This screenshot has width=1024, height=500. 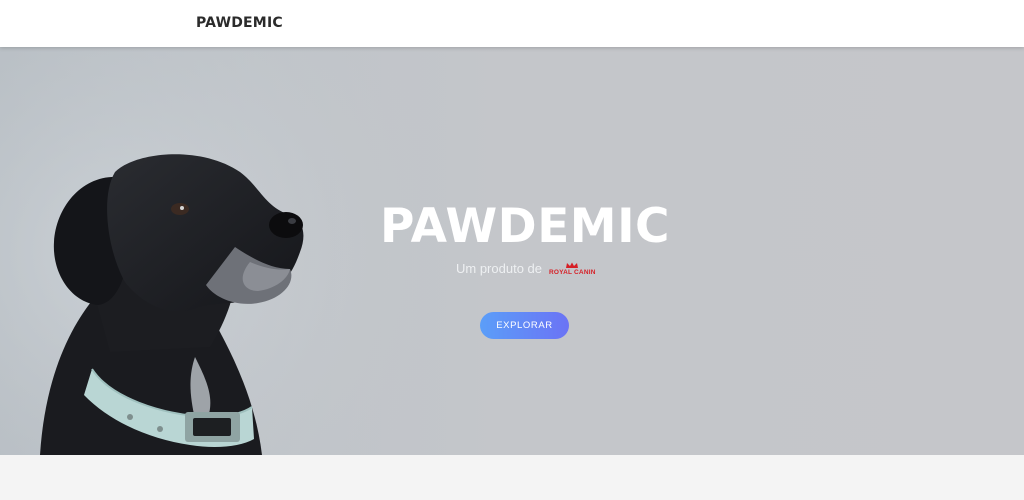 I want to click on royal-canin-logo: ROYAL CANIN, so click(x=572, y=269).